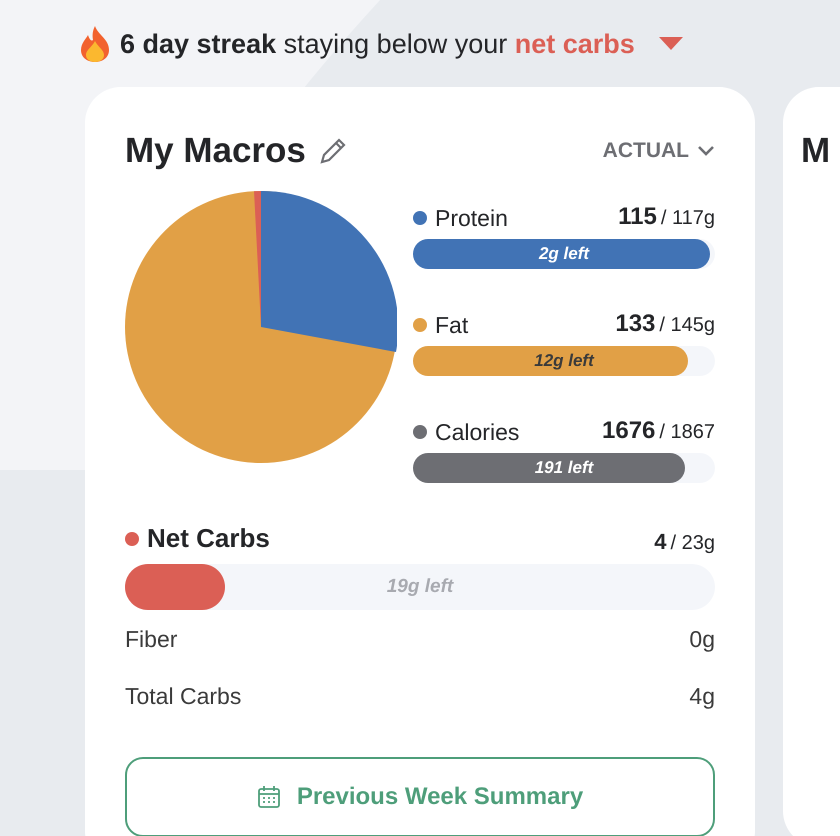  Describe the element at coordinates (333, 151) in the screenshot. I see `pencil-icon` at that location.